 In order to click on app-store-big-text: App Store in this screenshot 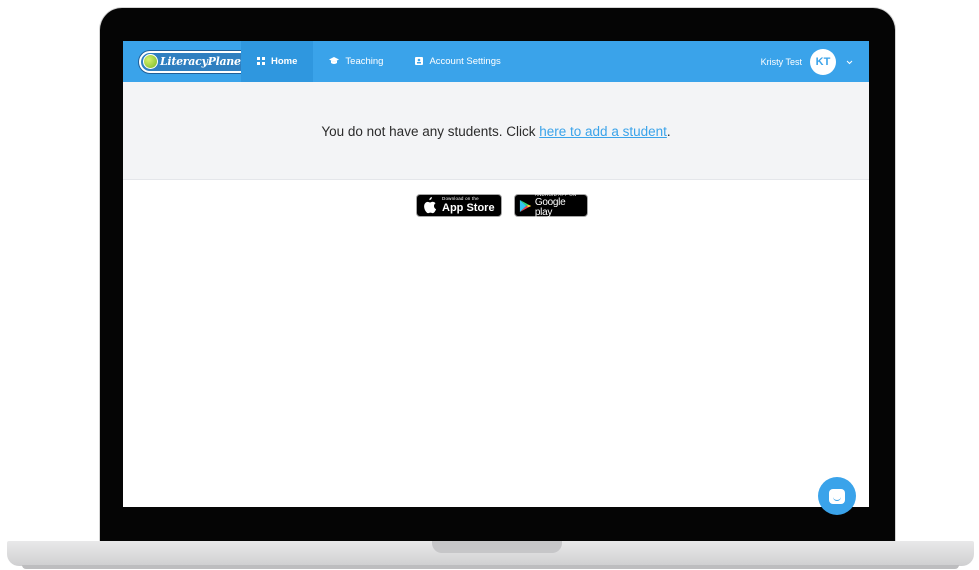, I will do `click(468, 207)`.